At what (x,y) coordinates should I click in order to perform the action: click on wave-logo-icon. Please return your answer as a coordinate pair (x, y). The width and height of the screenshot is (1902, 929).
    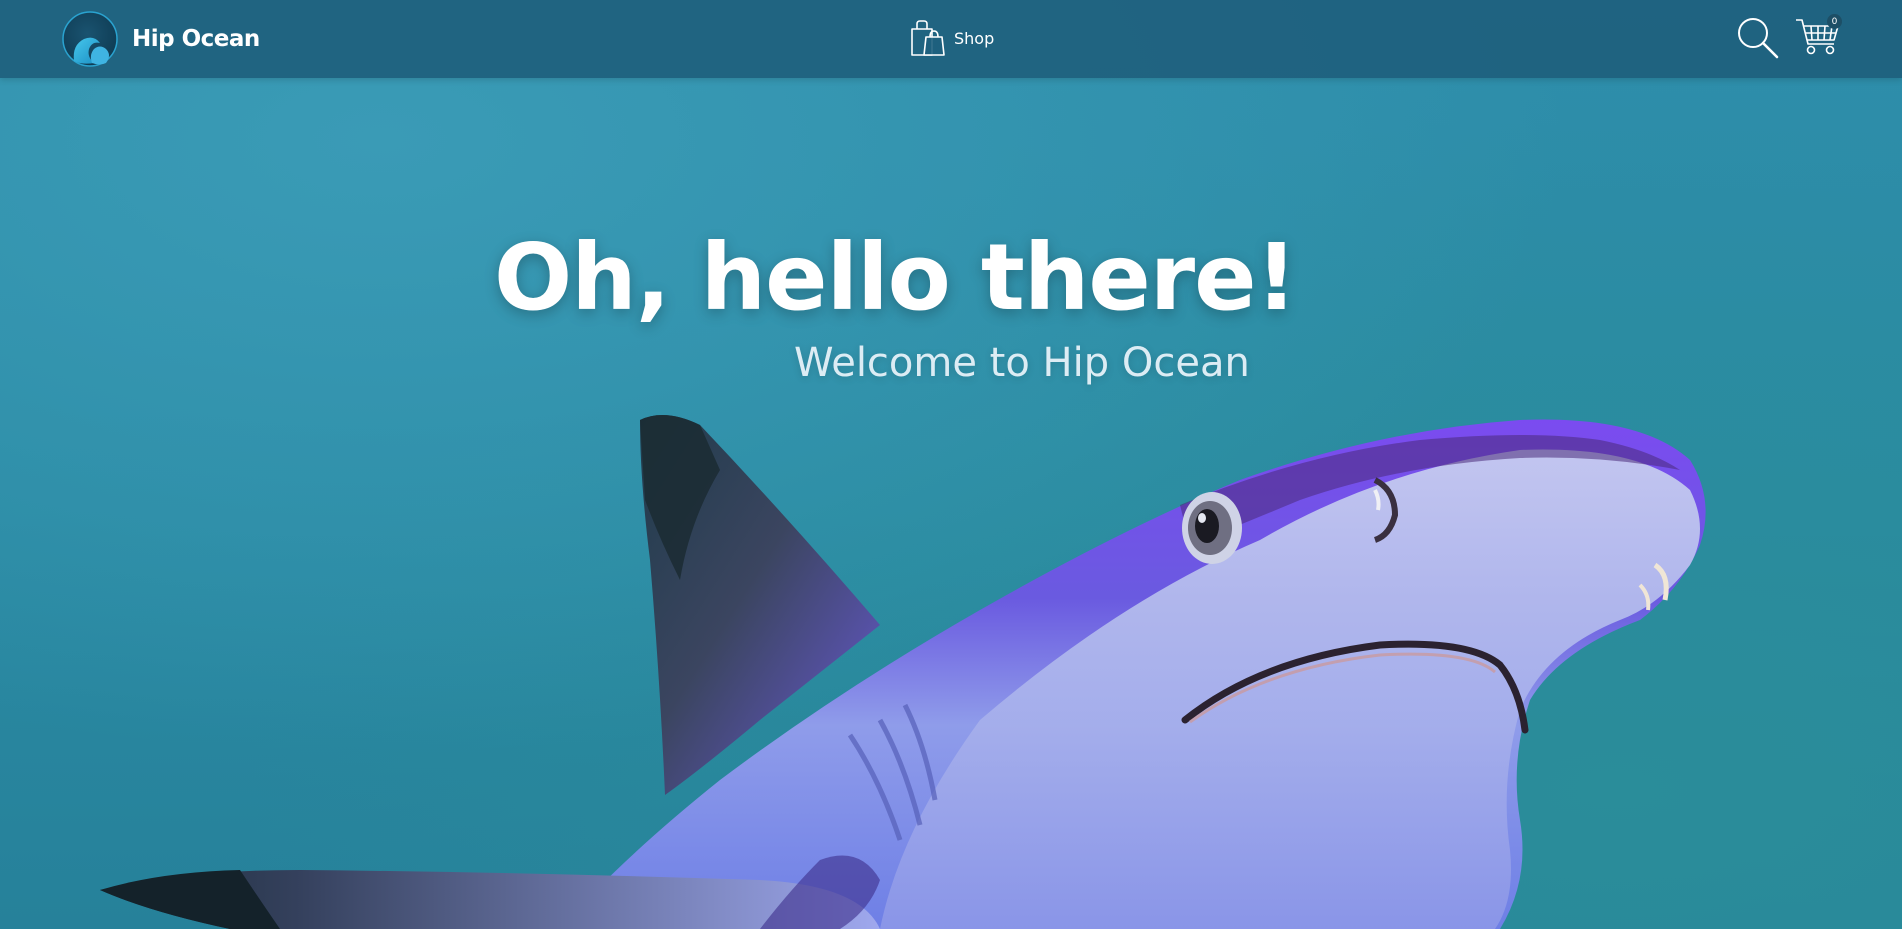
    Looking at the image, I should click on (90, 39).